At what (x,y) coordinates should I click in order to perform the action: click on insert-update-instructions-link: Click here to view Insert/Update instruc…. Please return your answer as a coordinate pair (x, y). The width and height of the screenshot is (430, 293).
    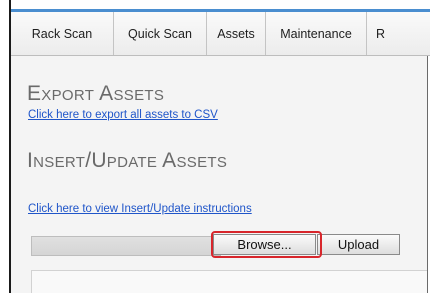
    Looking at the image, I should click on (140, 209).